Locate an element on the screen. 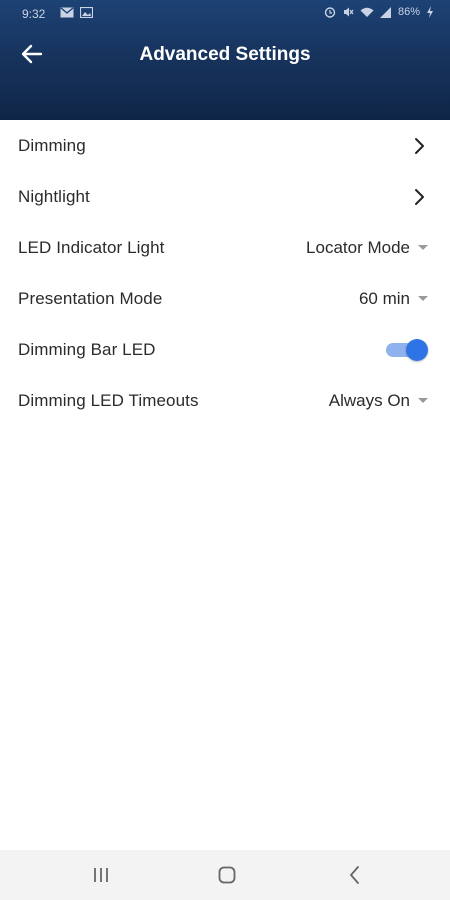 The width and height of the screenshot is (450, 900). battery-percent: 86% is located at coordinates (408, 12).